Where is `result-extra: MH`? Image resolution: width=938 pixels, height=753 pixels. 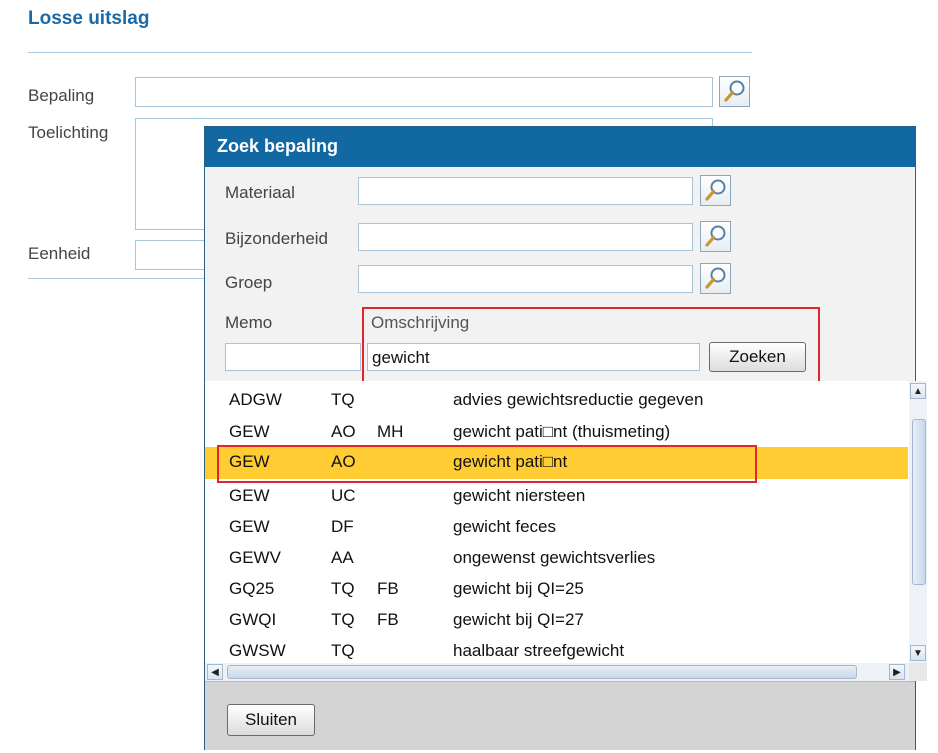
result-extra: MH is located at coordinates (390, 431).